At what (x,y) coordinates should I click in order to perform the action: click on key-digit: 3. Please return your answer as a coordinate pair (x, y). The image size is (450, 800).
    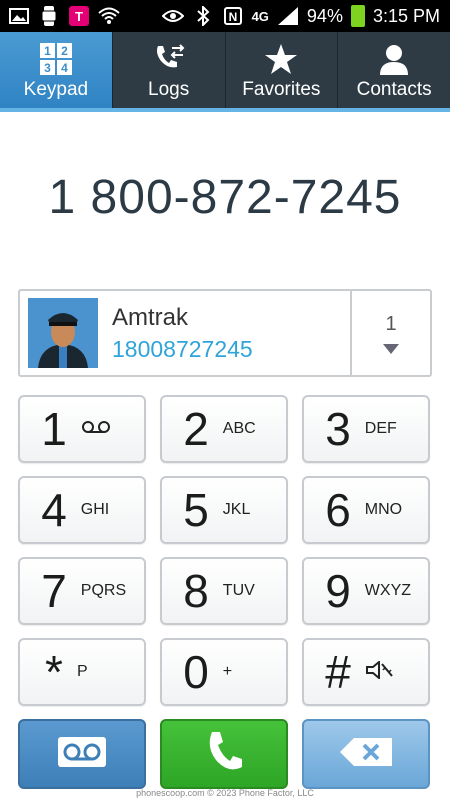
    Looking at the image, I should click on (338, 429).